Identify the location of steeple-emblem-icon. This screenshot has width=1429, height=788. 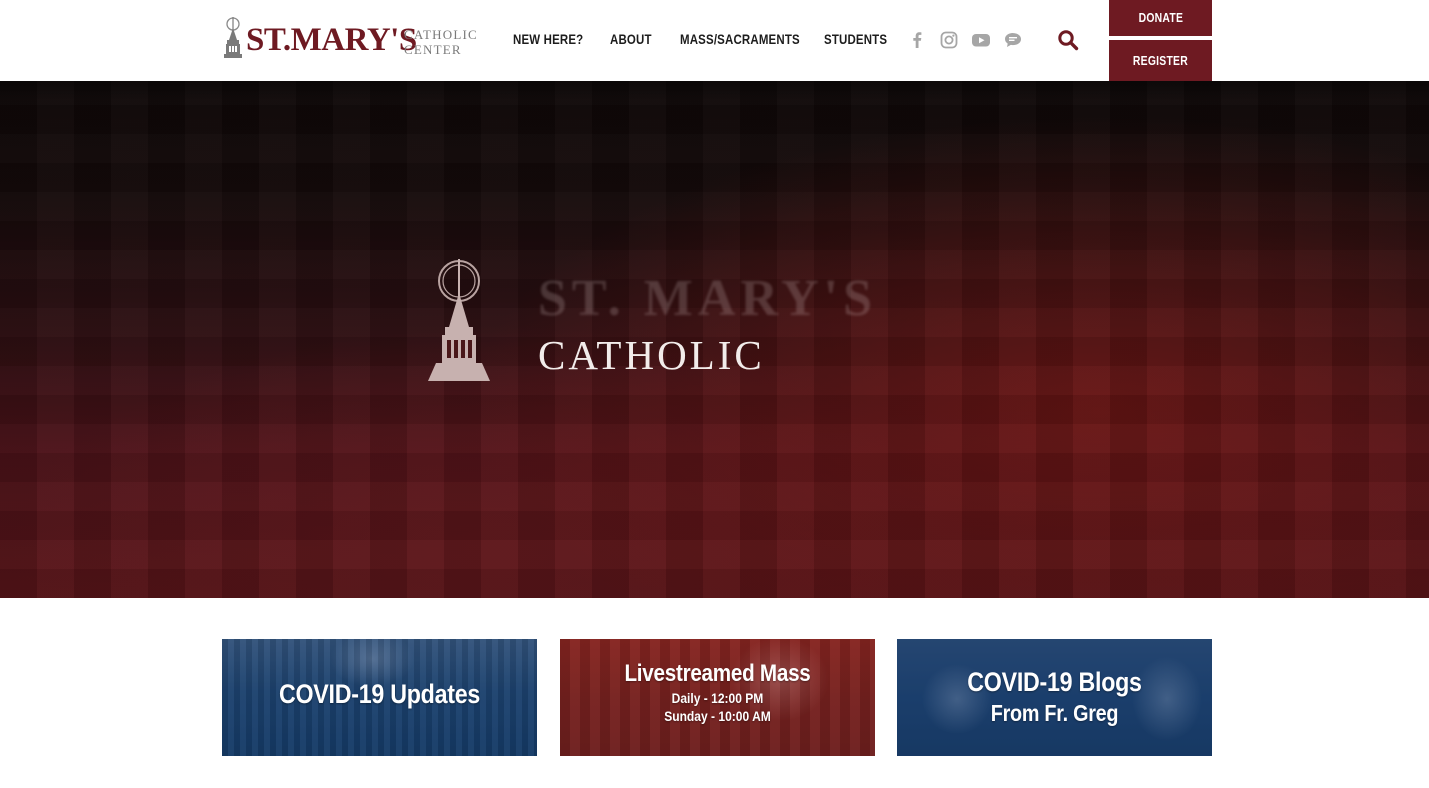
(459, 320).